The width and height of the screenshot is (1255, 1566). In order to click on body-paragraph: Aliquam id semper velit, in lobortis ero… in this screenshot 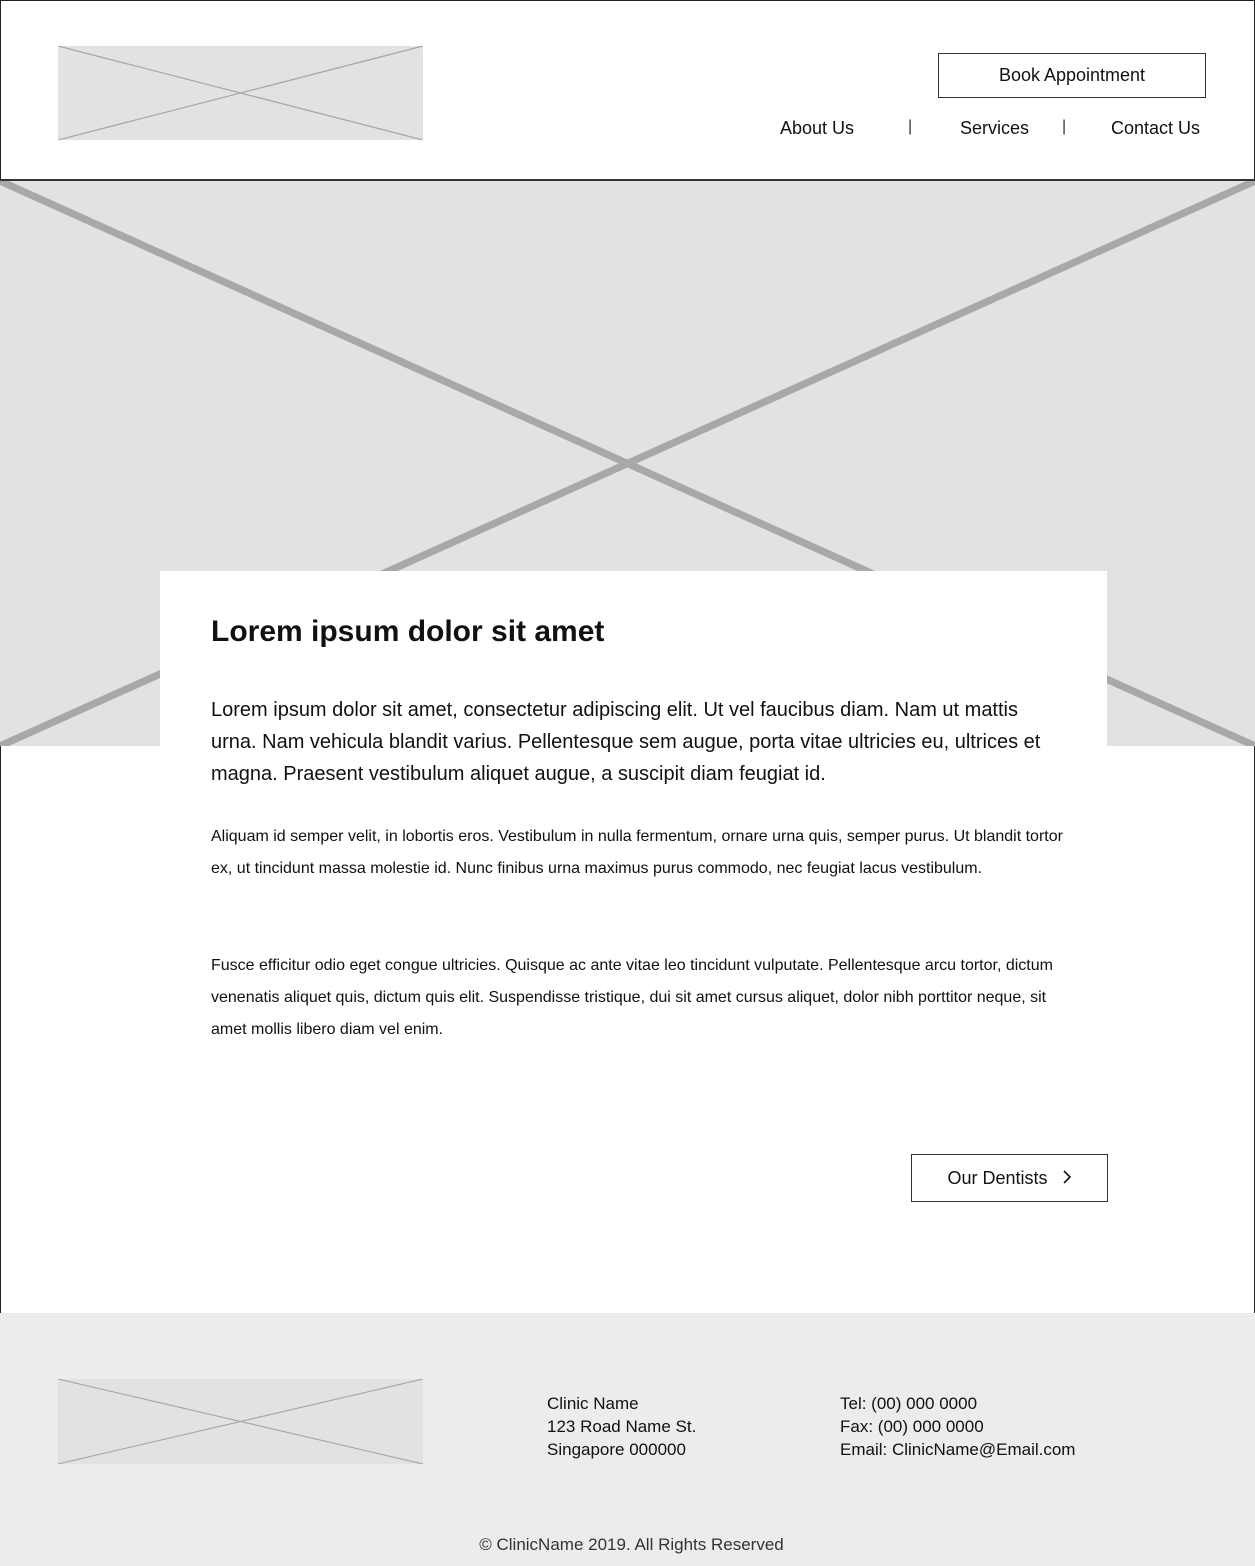, I will do `click(637, 852)`.